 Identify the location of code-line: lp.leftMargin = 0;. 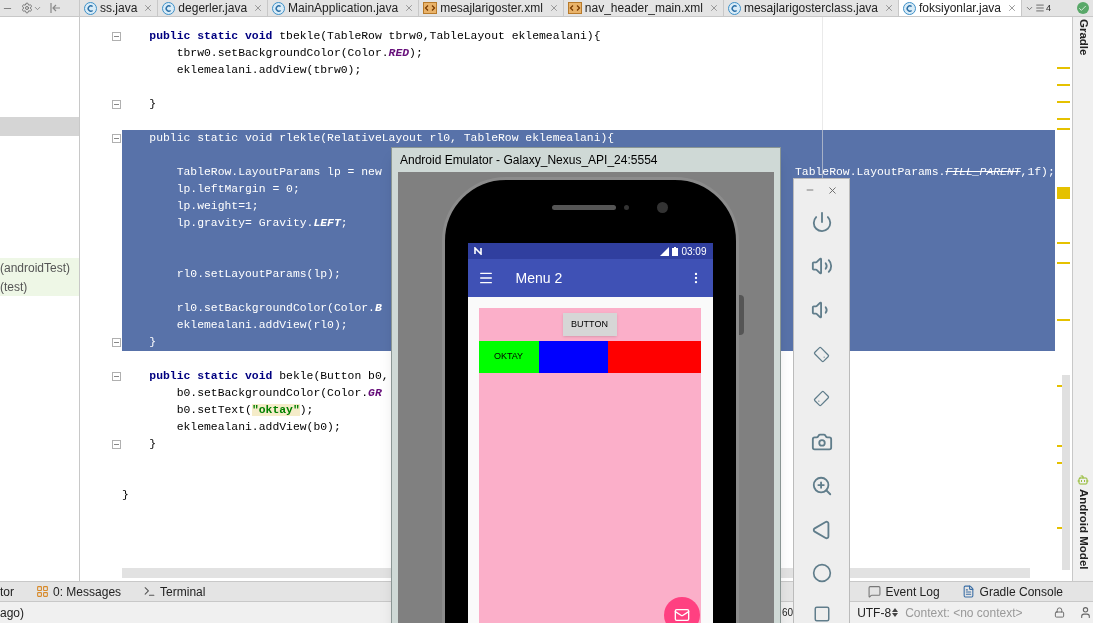
(237, 189).